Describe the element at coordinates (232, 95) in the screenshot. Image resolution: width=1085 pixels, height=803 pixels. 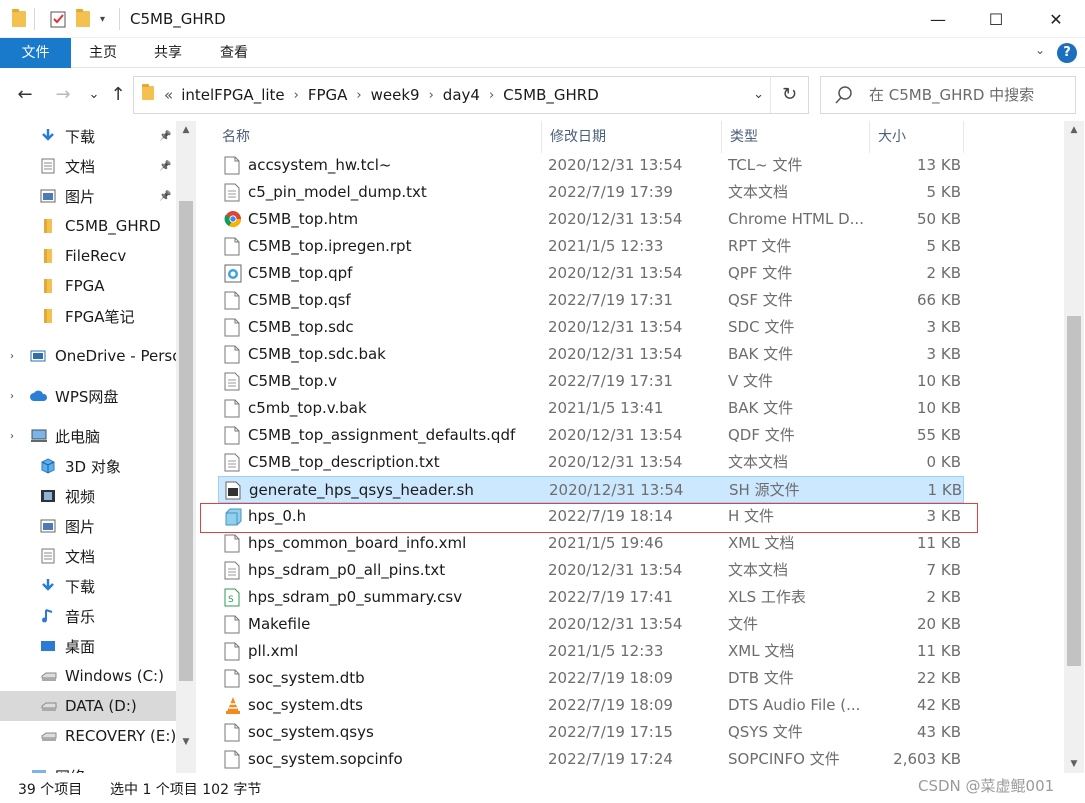
I see `breadcrumb-intelfpga-lite: intelFPGA_lite` at that location.